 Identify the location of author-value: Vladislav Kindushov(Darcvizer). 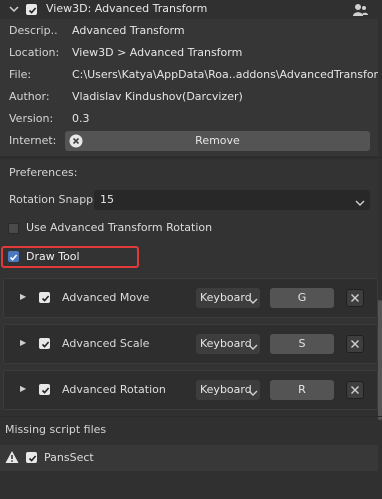
(157, 96).